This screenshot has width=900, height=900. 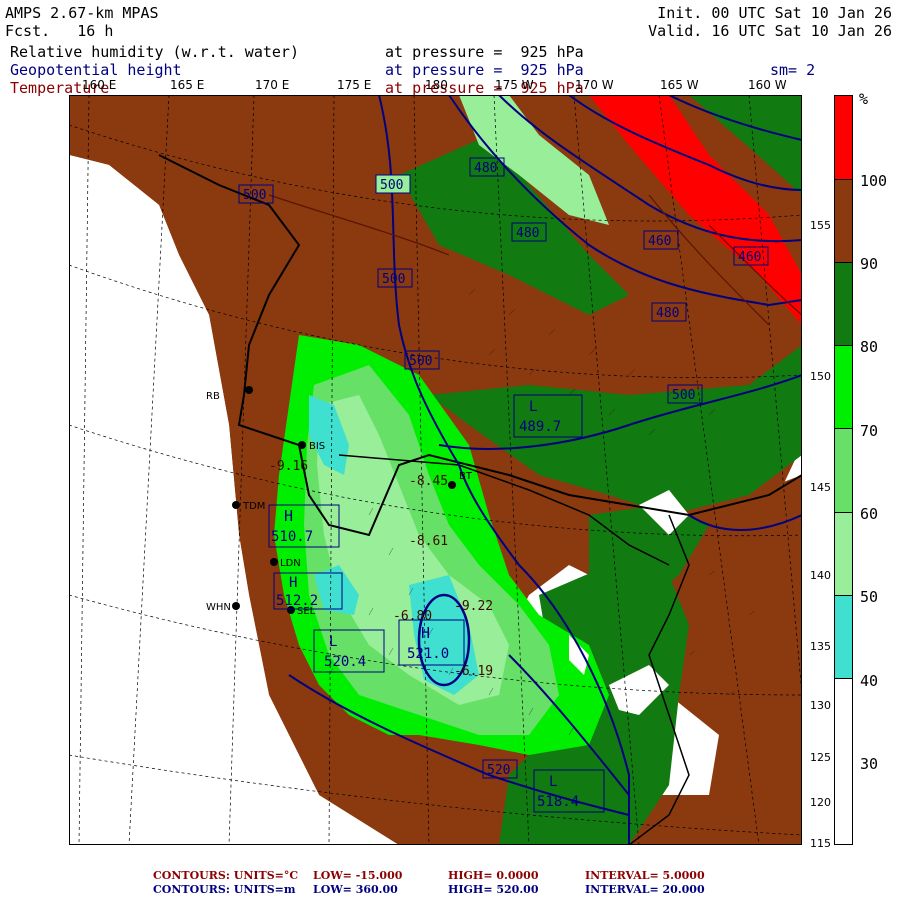 I want to click on lon-label: 160 E, so click(x=99, y=85).